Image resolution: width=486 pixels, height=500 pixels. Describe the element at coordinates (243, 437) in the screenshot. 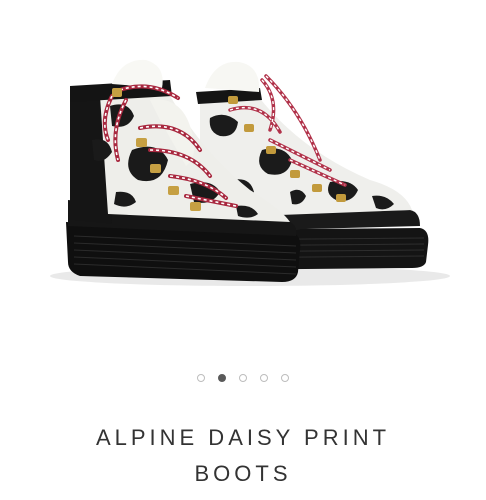

I see `product-title-line-1: ALPINE DAISY PRINT` at that location.